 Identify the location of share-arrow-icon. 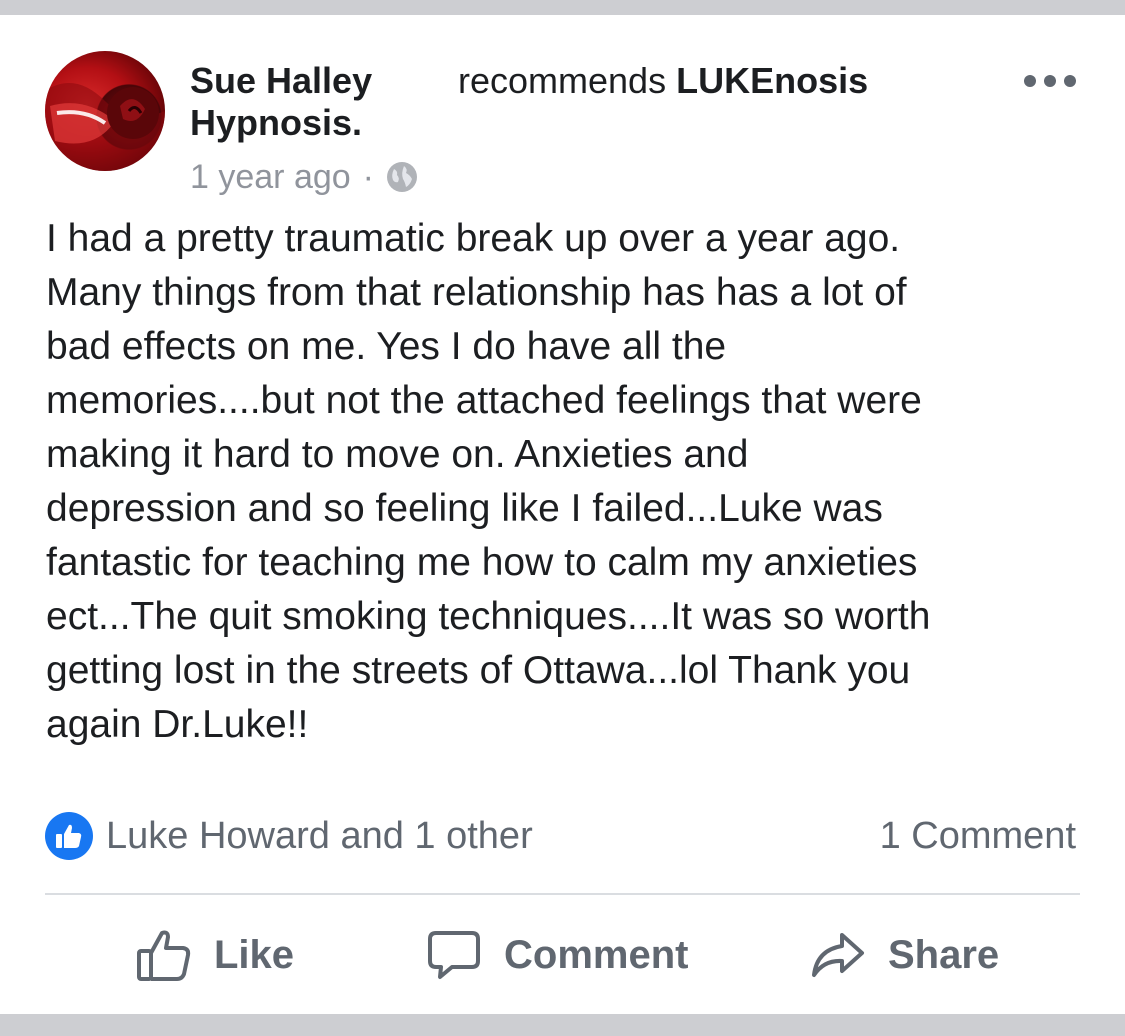
(838, 955).